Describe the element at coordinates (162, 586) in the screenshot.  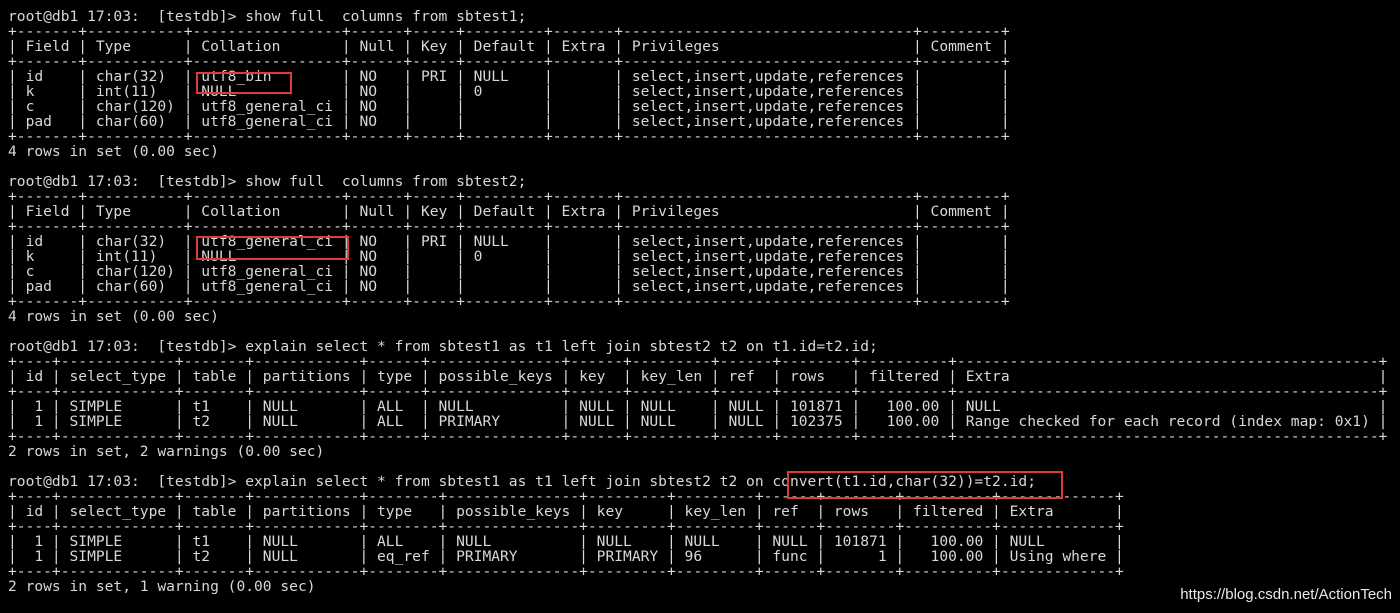
I see `terminal-line: 2 rows in set, 1 warning (0.00 sec)` at that location.